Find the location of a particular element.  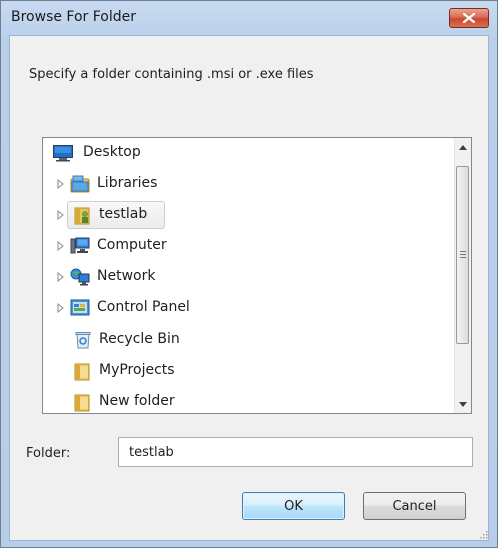

tree-item-desktop: Desktop is located at coordinates (249, 153).